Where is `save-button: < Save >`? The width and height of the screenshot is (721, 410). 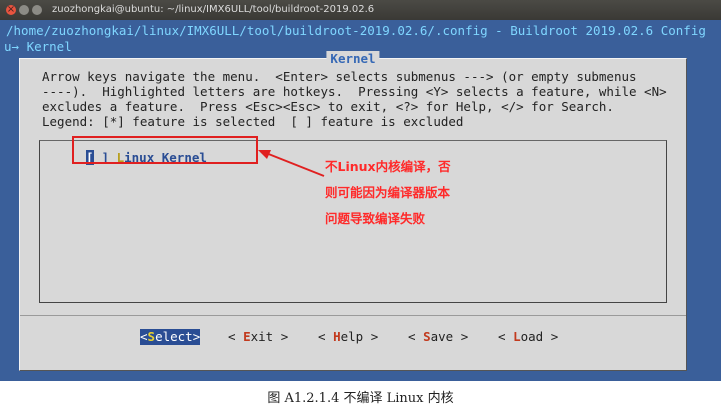
save-button: < Save > is located at coordinates (438, 337).